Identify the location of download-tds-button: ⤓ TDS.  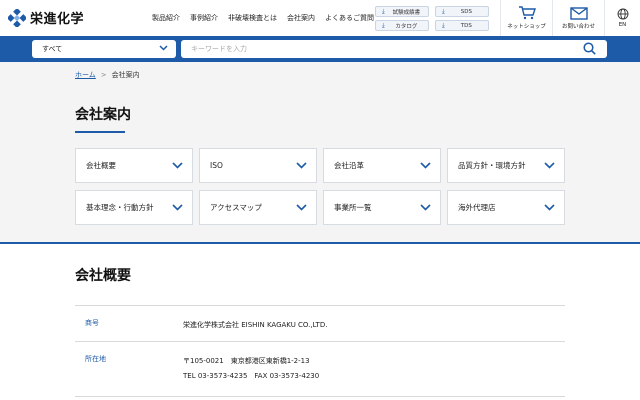
(462, 25).